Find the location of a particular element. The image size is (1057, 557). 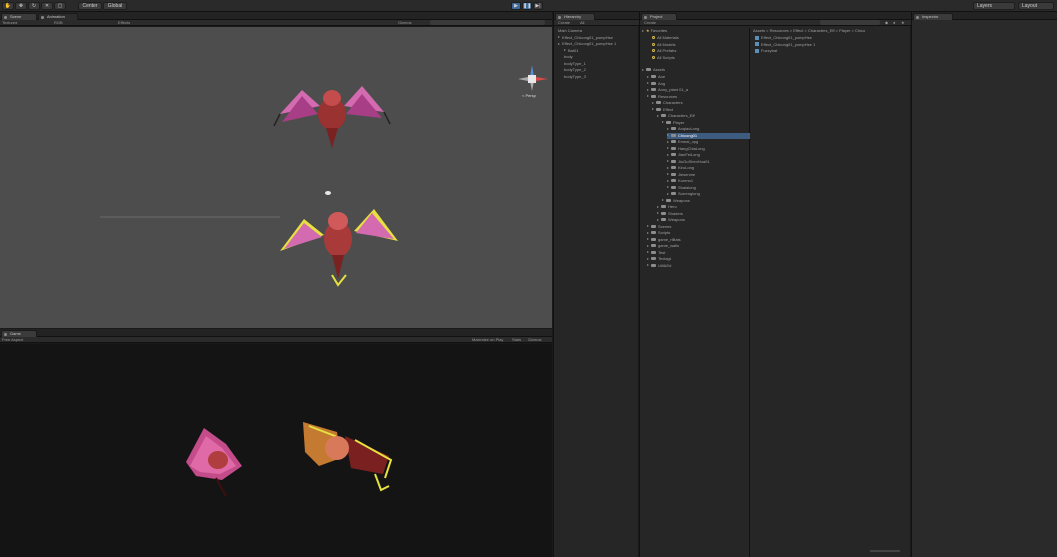

hierarchy-item: Bat01 is located at coordinates (571, 51).